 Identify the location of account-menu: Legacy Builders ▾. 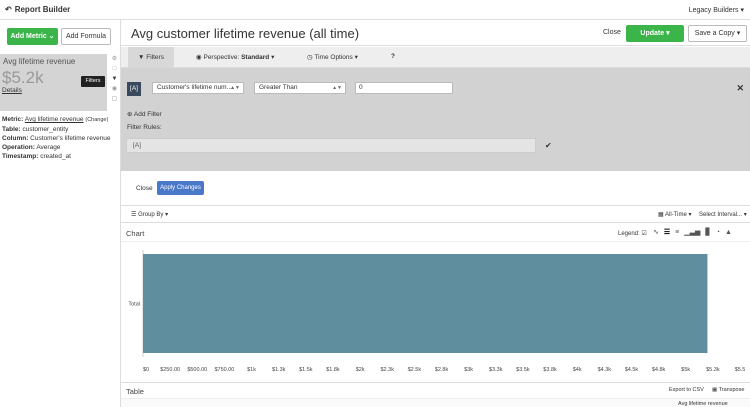
(716, 10).